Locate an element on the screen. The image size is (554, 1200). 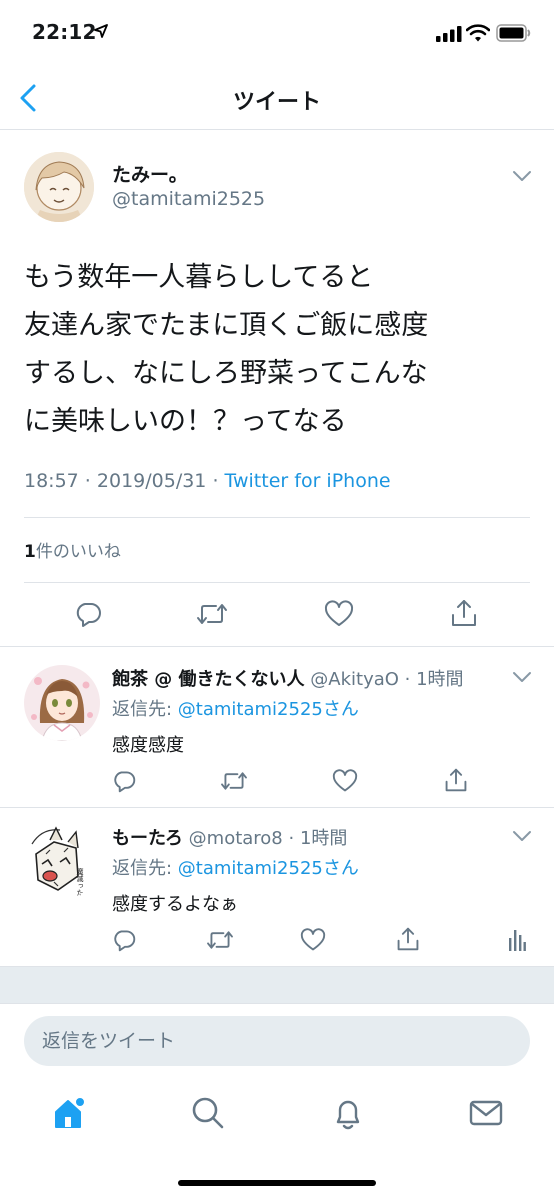
signal-icon is located at coordinates (449, 34).